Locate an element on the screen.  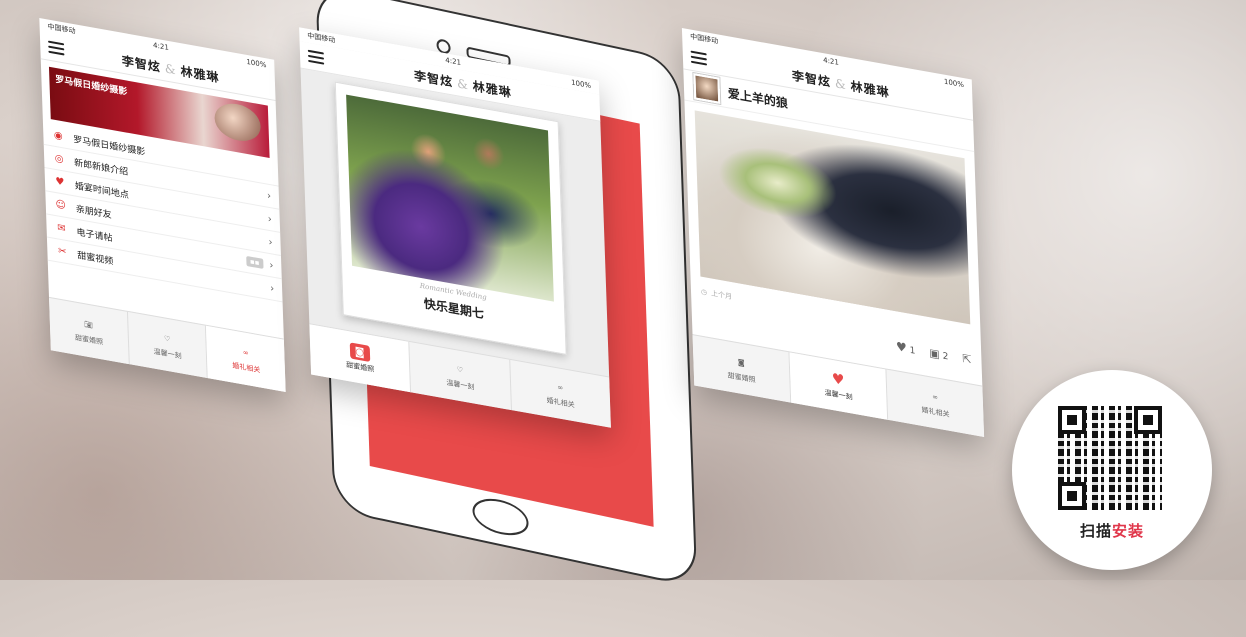
camera-ring-icon: ◉ is located at coordinates (58, 135).